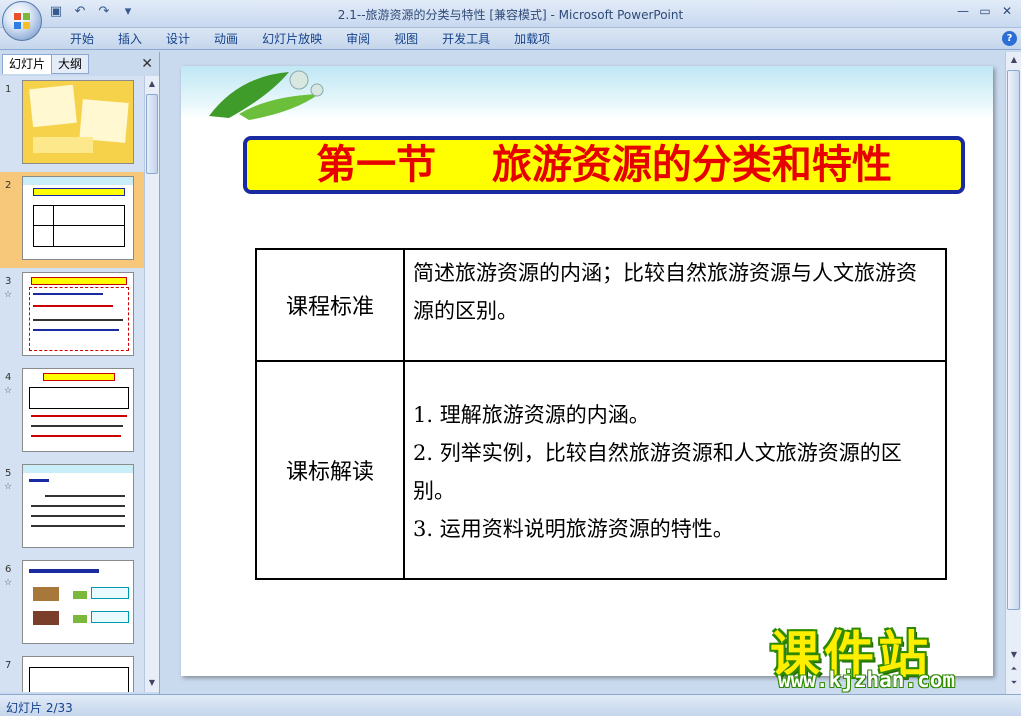  I want to click on slides-panel: 幻灯片 大纲 ✕ 1 2 3 ☆ 4 ☆ 5 ☆ 6 ☆ 7 ▲ ▼, so click(80, 373).